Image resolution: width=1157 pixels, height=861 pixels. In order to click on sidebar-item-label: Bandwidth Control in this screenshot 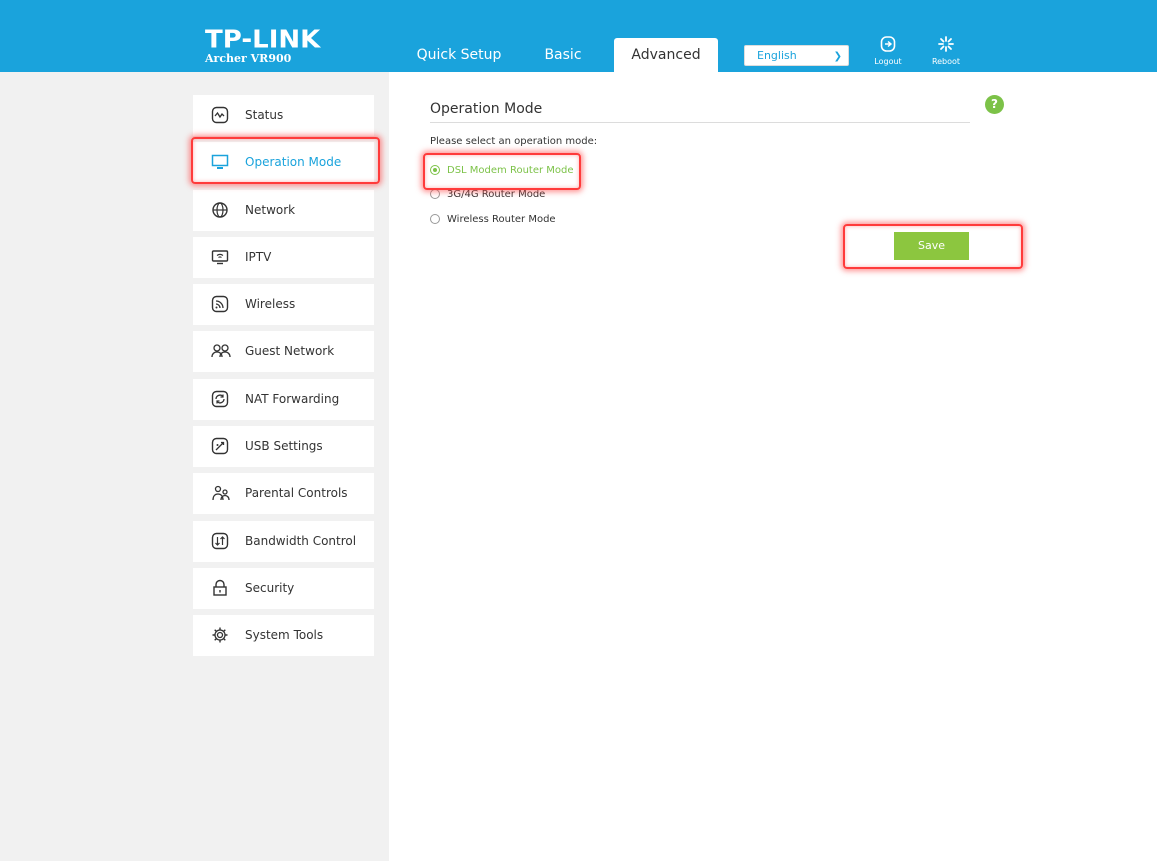, I will do `click(301, 540)`.